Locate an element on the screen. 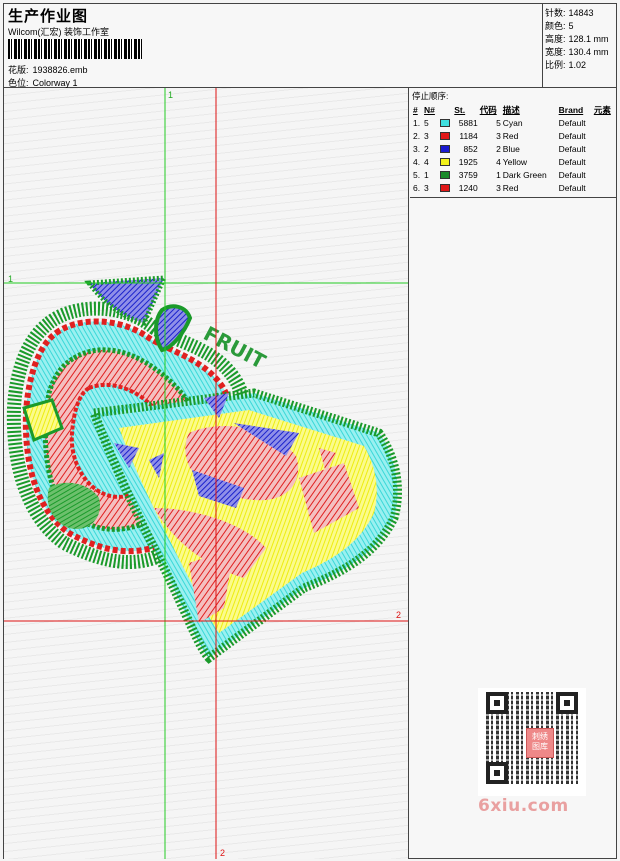 This screenshot has width=620, height=861. sheet-title: 生产作业图 is located at coordinates (48, 16).